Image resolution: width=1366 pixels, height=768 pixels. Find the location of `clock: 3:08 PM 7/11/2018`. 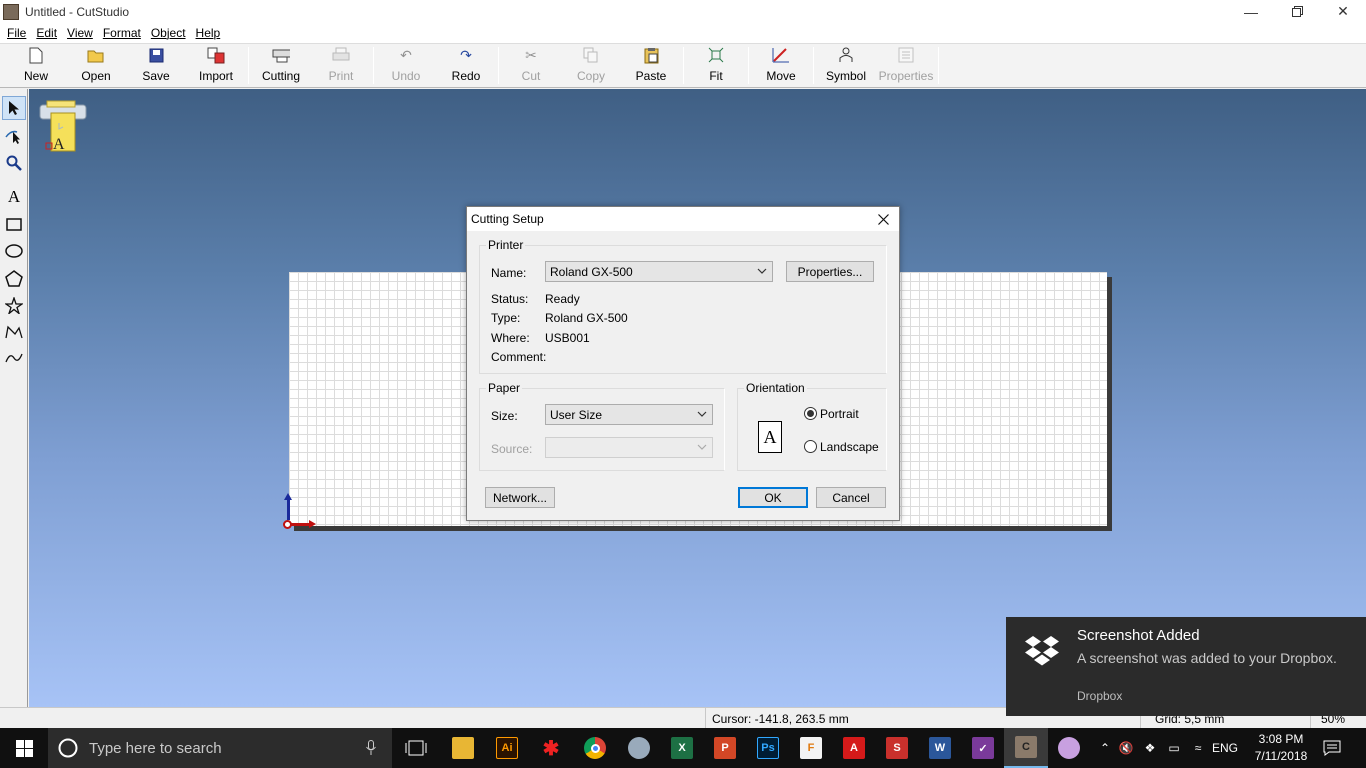

clock: 3:08 PM 7/11/2018 is located at coordinates (1281, 748).